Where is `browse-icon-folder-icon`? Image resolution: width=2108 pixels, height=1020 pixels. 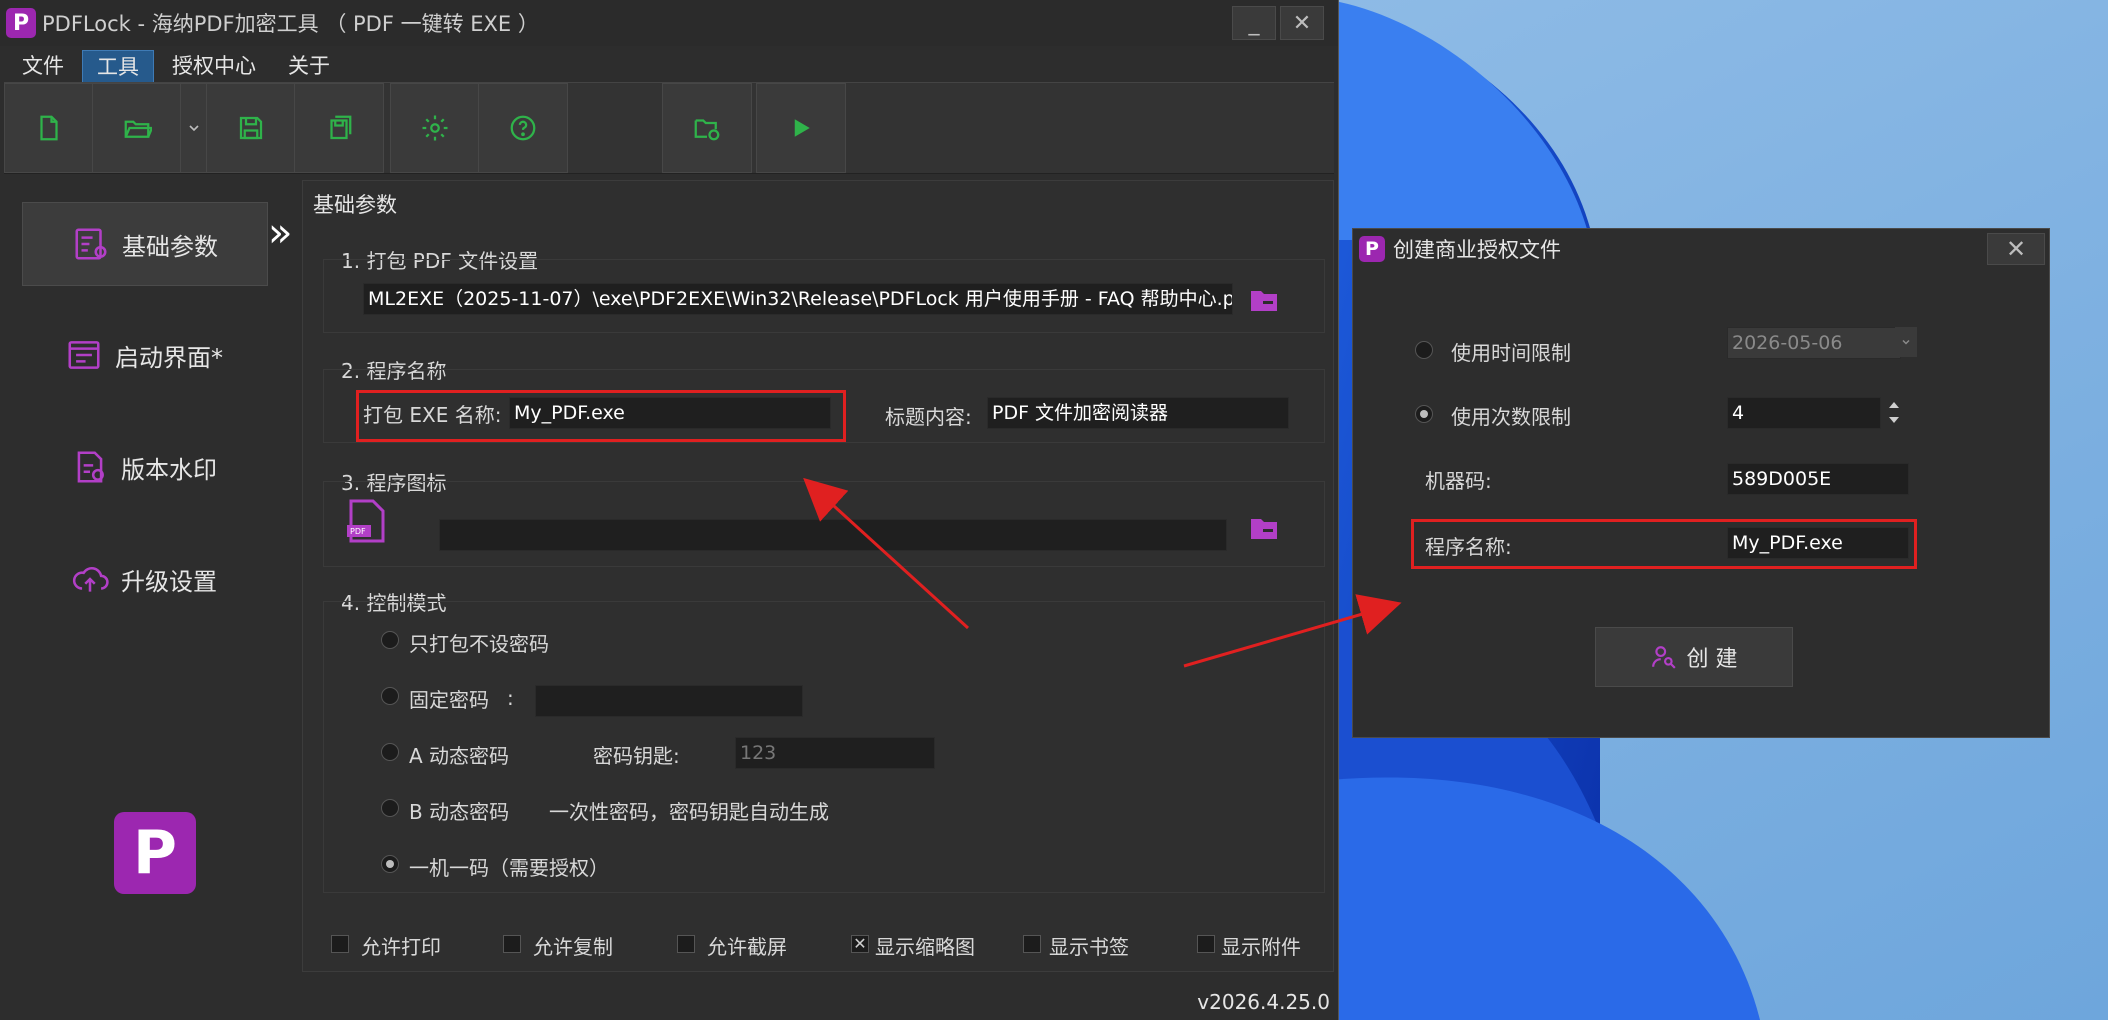
browse-icon-folder-icon is located at coordinates (1264, 528).